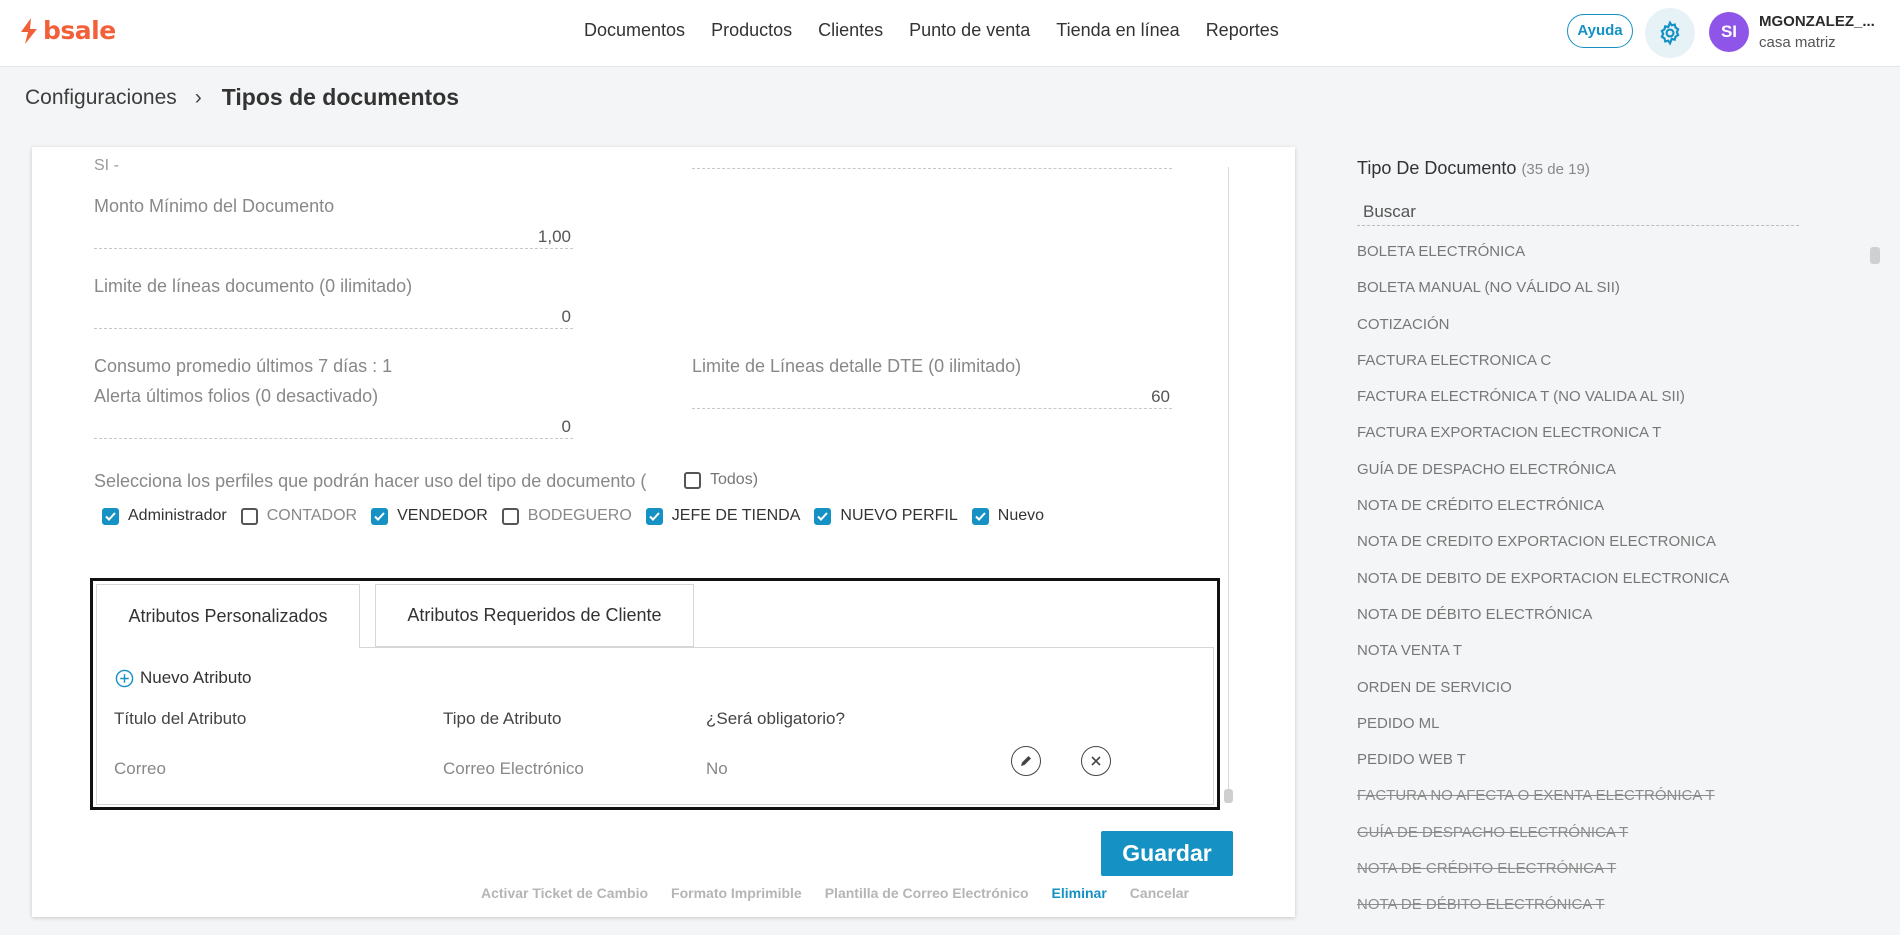  Describe the element at coordinates (298, 516) in the screenshot. I see `checkbox-contador: CONTADOR` at that location.